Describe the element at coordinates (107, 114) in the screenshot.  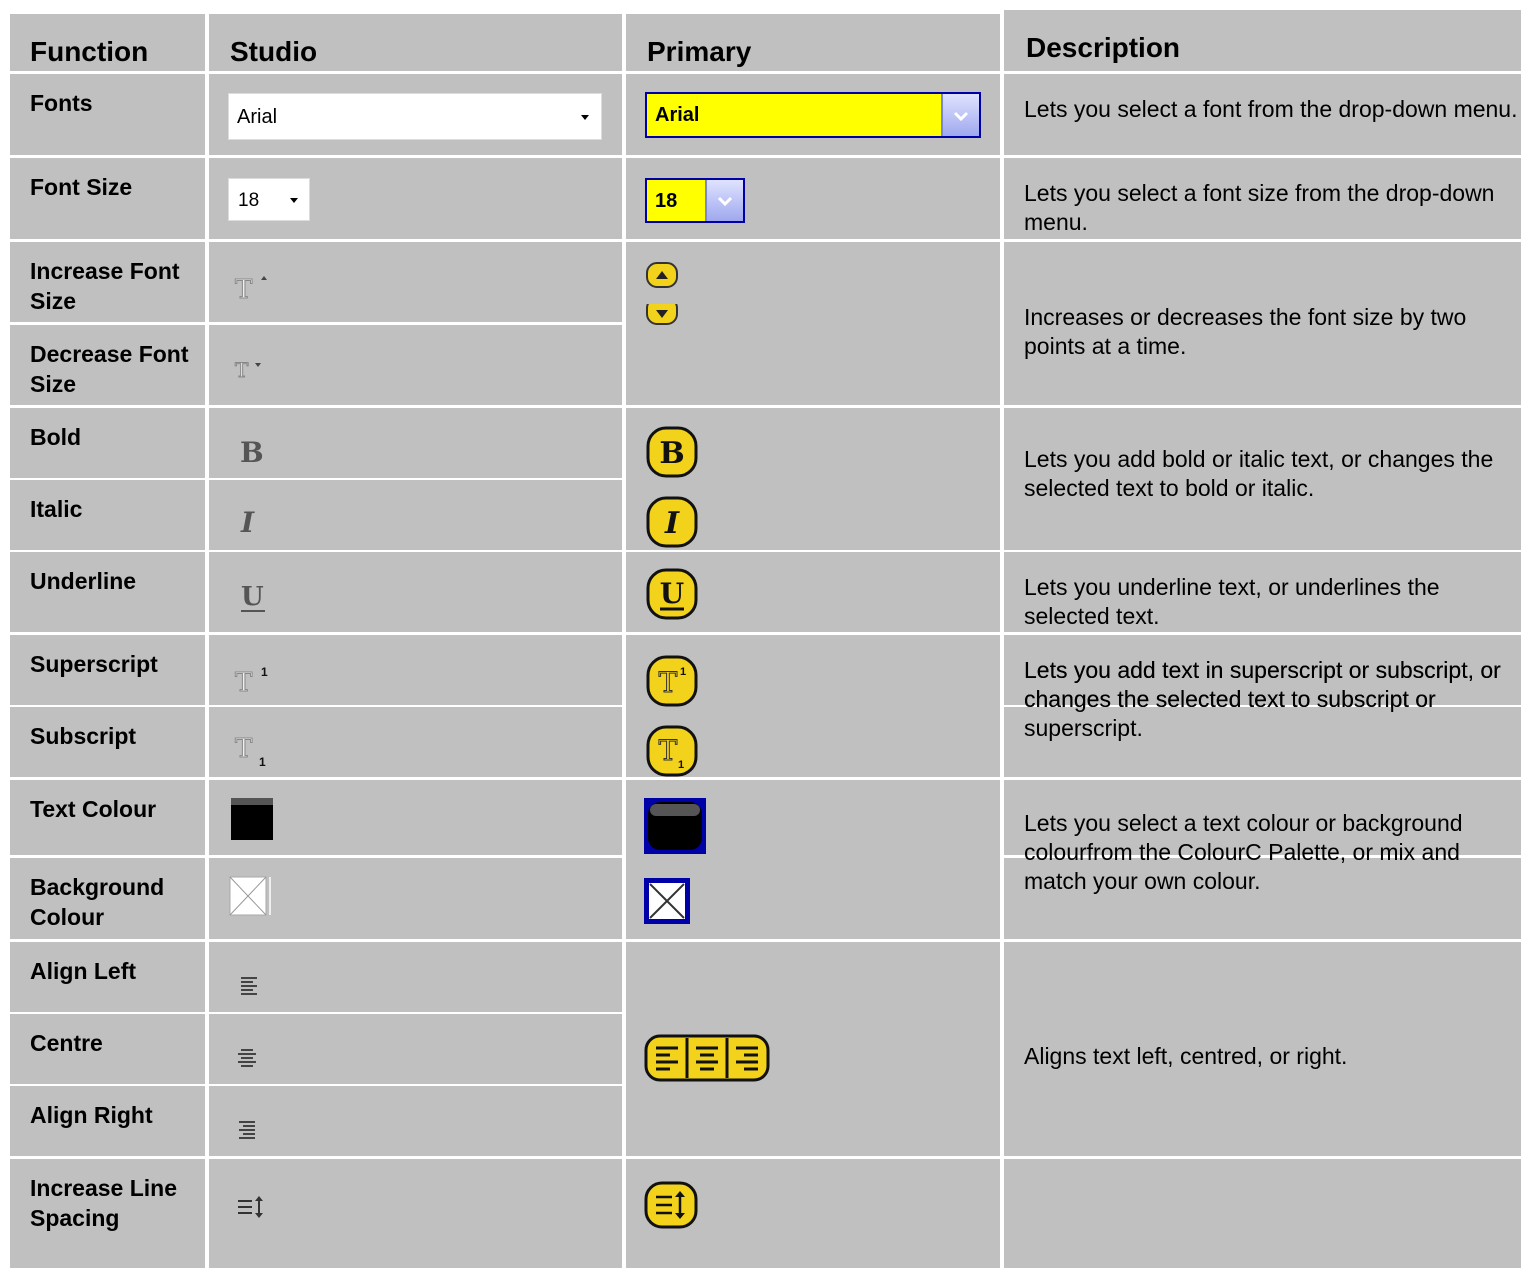
I see `row-fonts-label: Fonts` at that location.